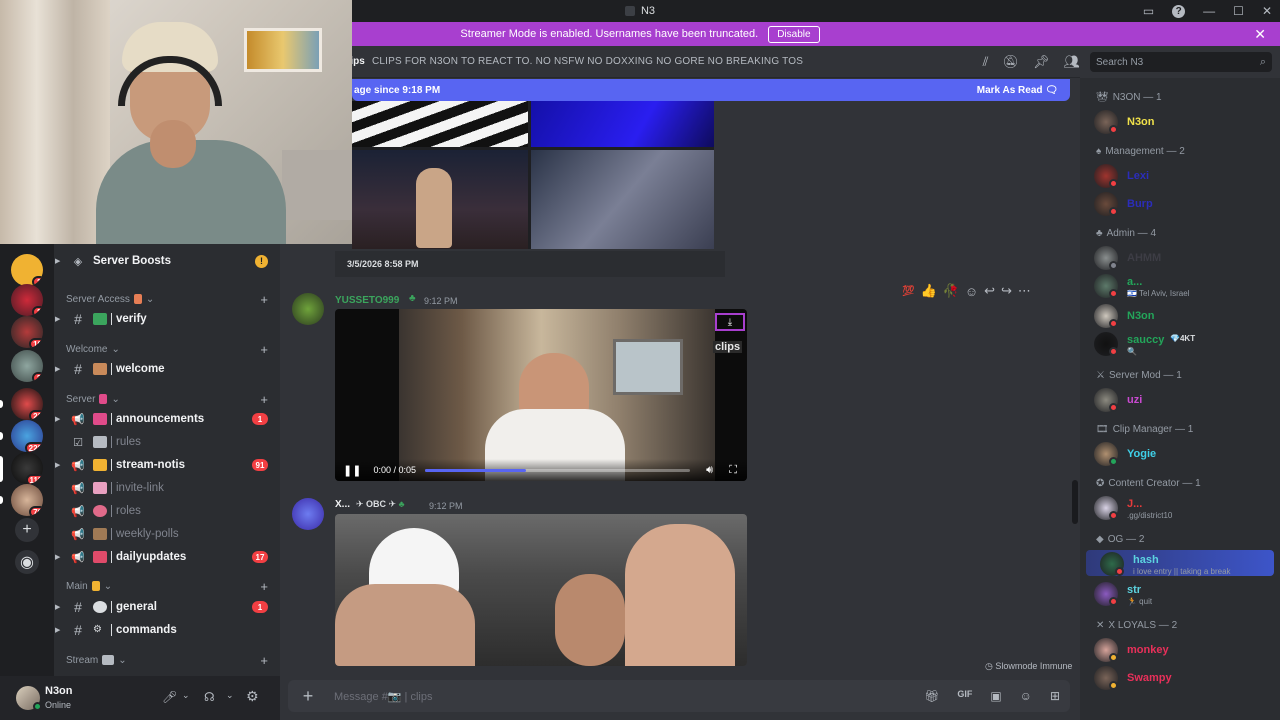 This screenshot has height=720, width=1280. Describe the element at coordinates (1148, 11) in the screenshot. I see `inbox-icon: ▭` at that location.